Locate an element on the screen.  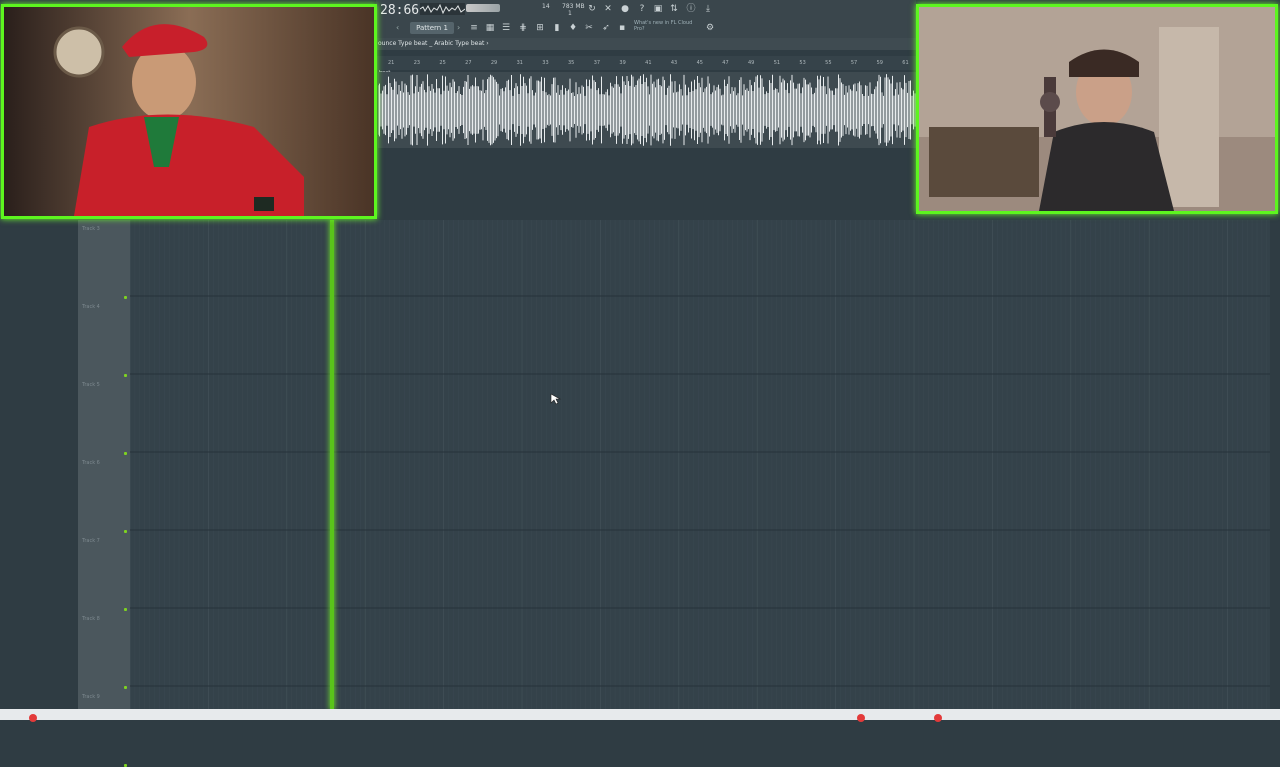
ruler-tick-label: 57 is located at coordinates (854, 63).